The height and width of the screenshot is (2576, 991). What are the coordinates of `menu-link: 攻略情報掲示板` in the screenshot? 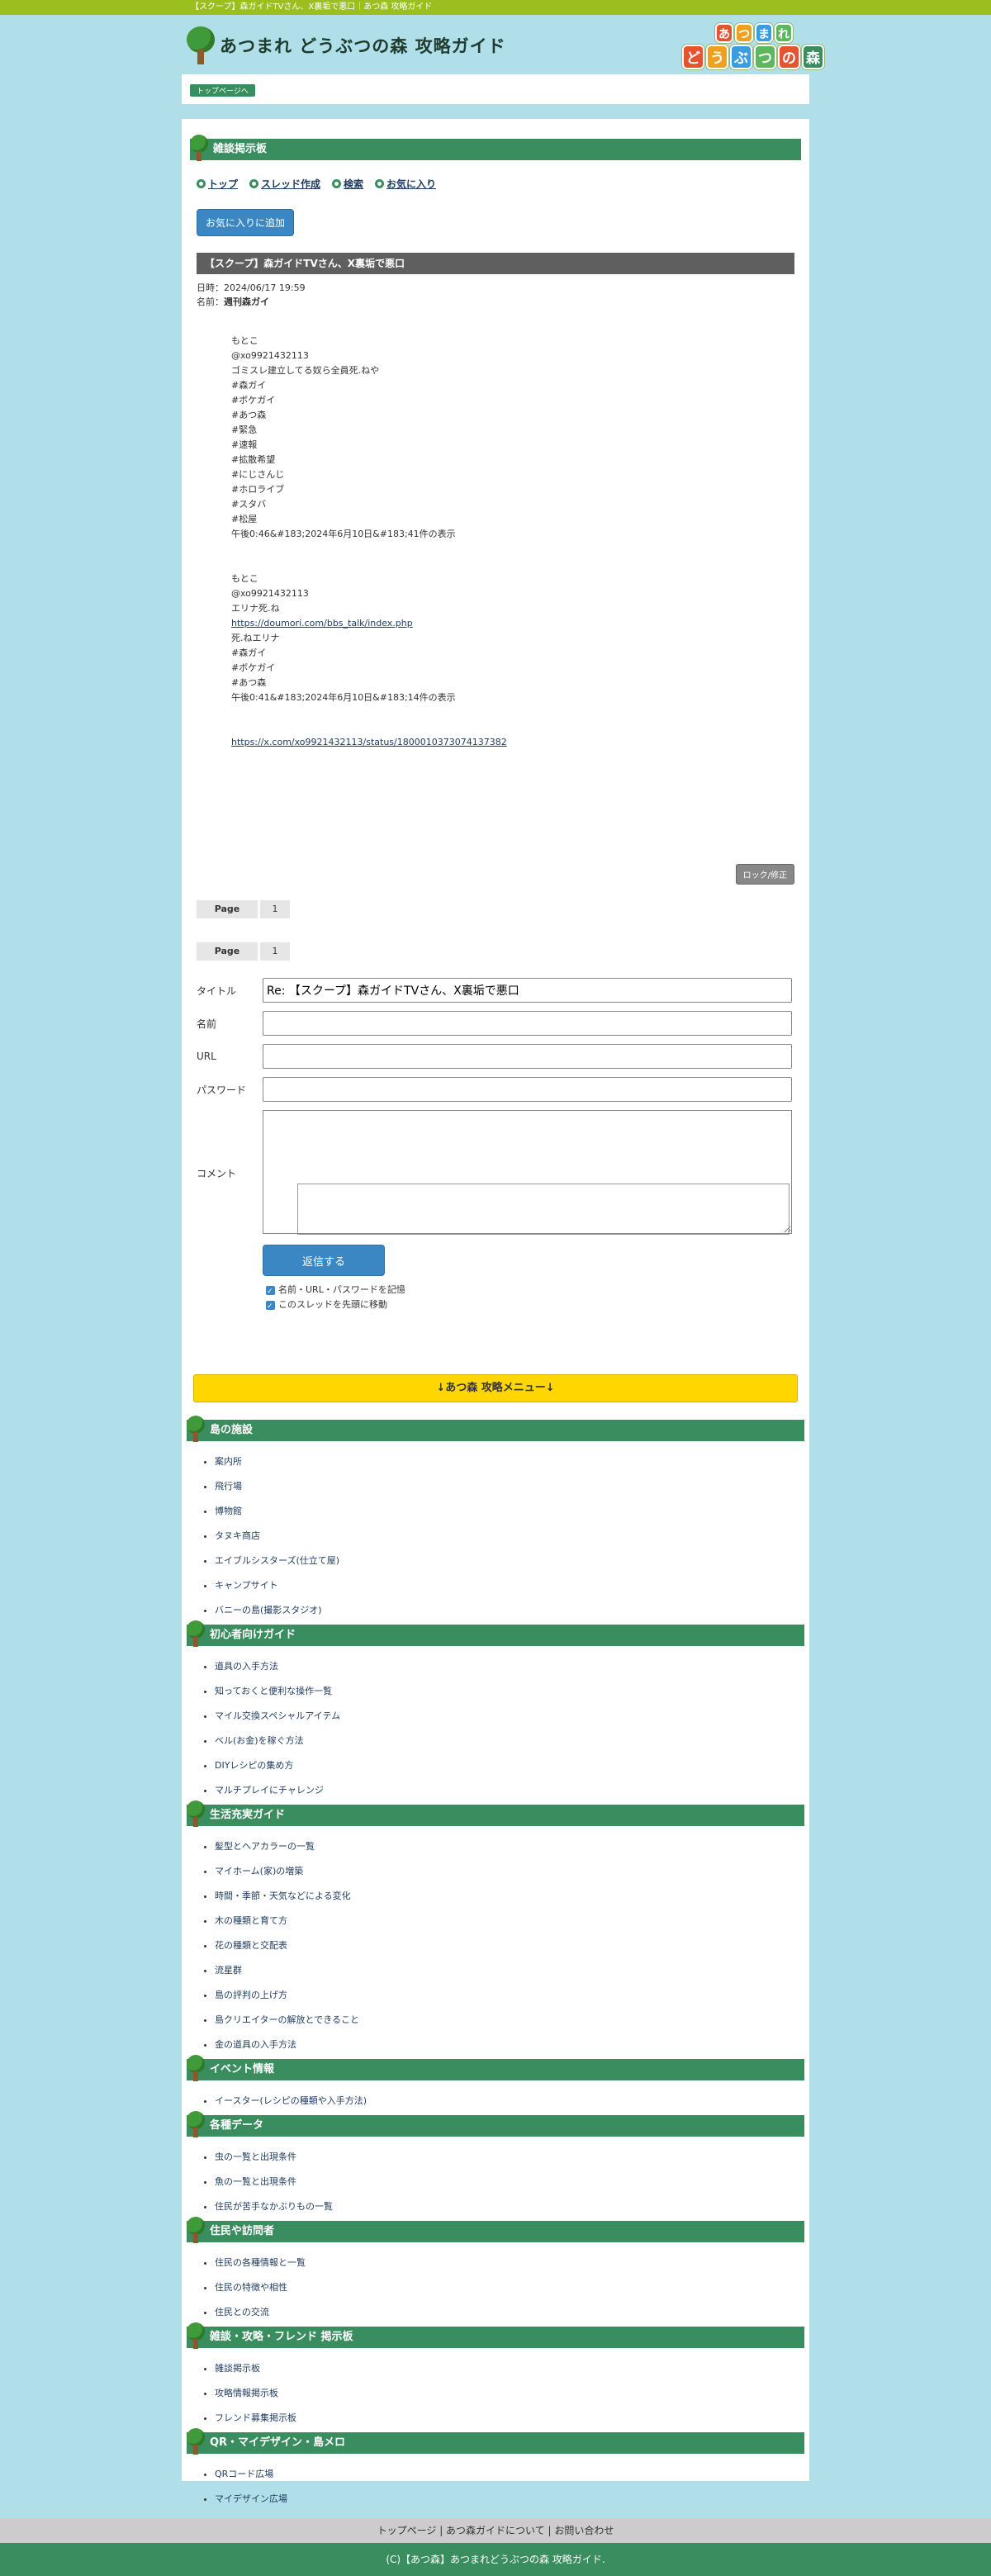 It's located at (509, 2393).